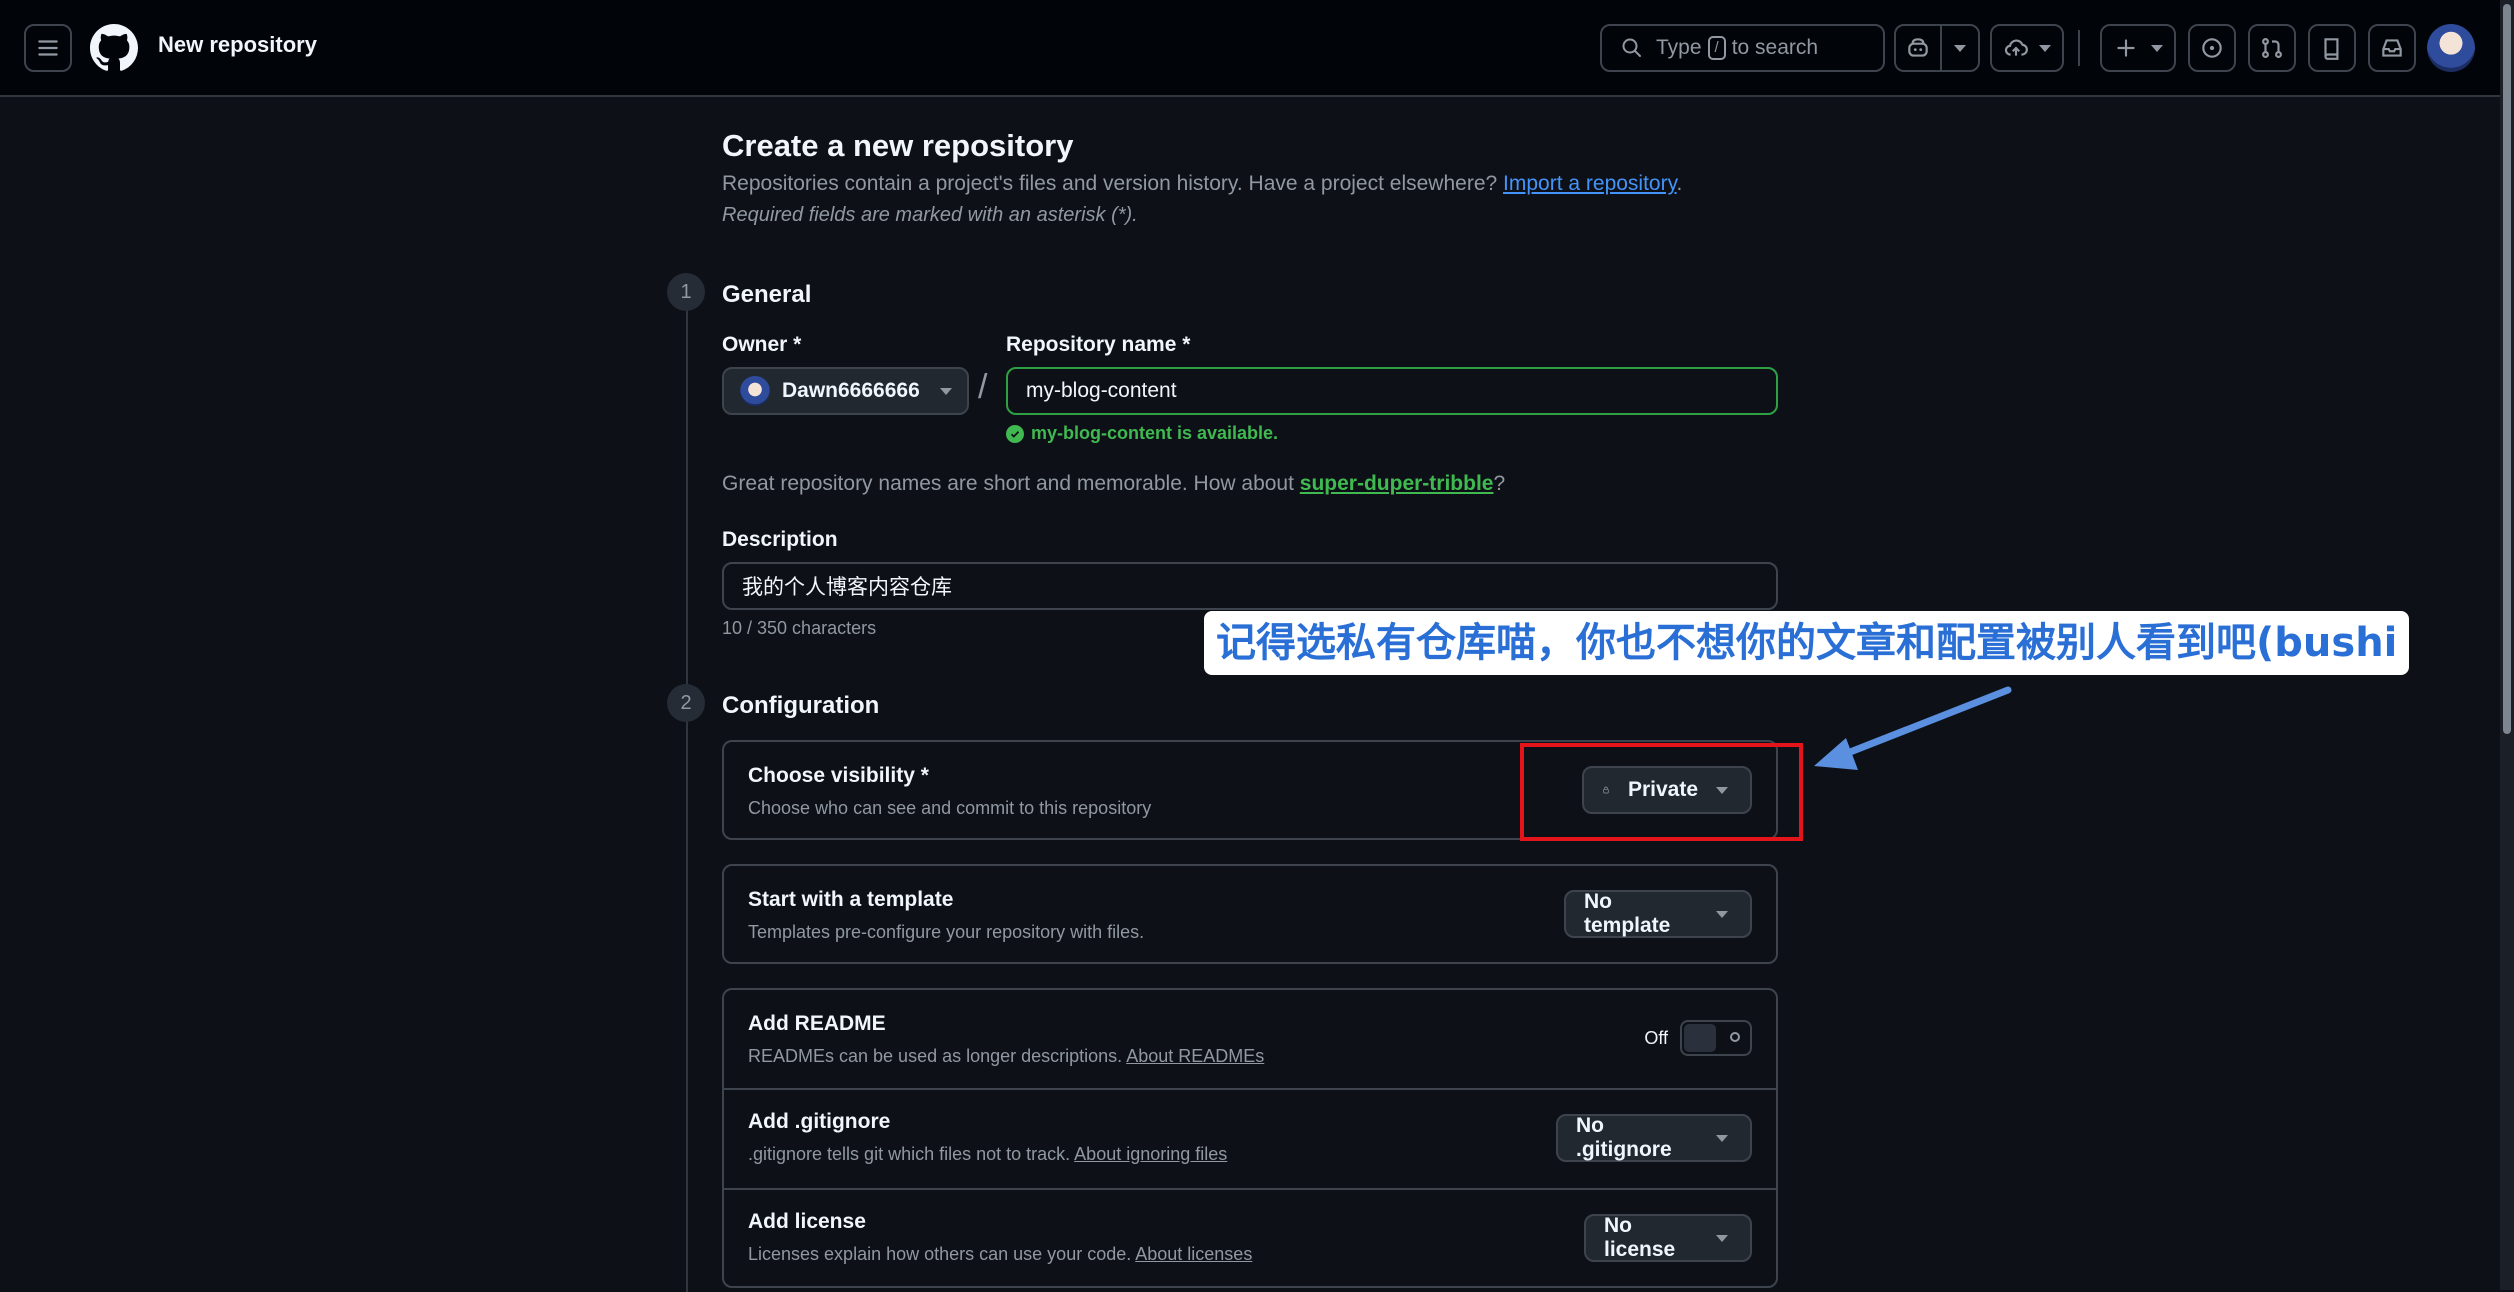 The image size is (2514, 1292). Describe the element at coordinates (755, 391) in the screenshot. I see `owner-avatar` at that location.